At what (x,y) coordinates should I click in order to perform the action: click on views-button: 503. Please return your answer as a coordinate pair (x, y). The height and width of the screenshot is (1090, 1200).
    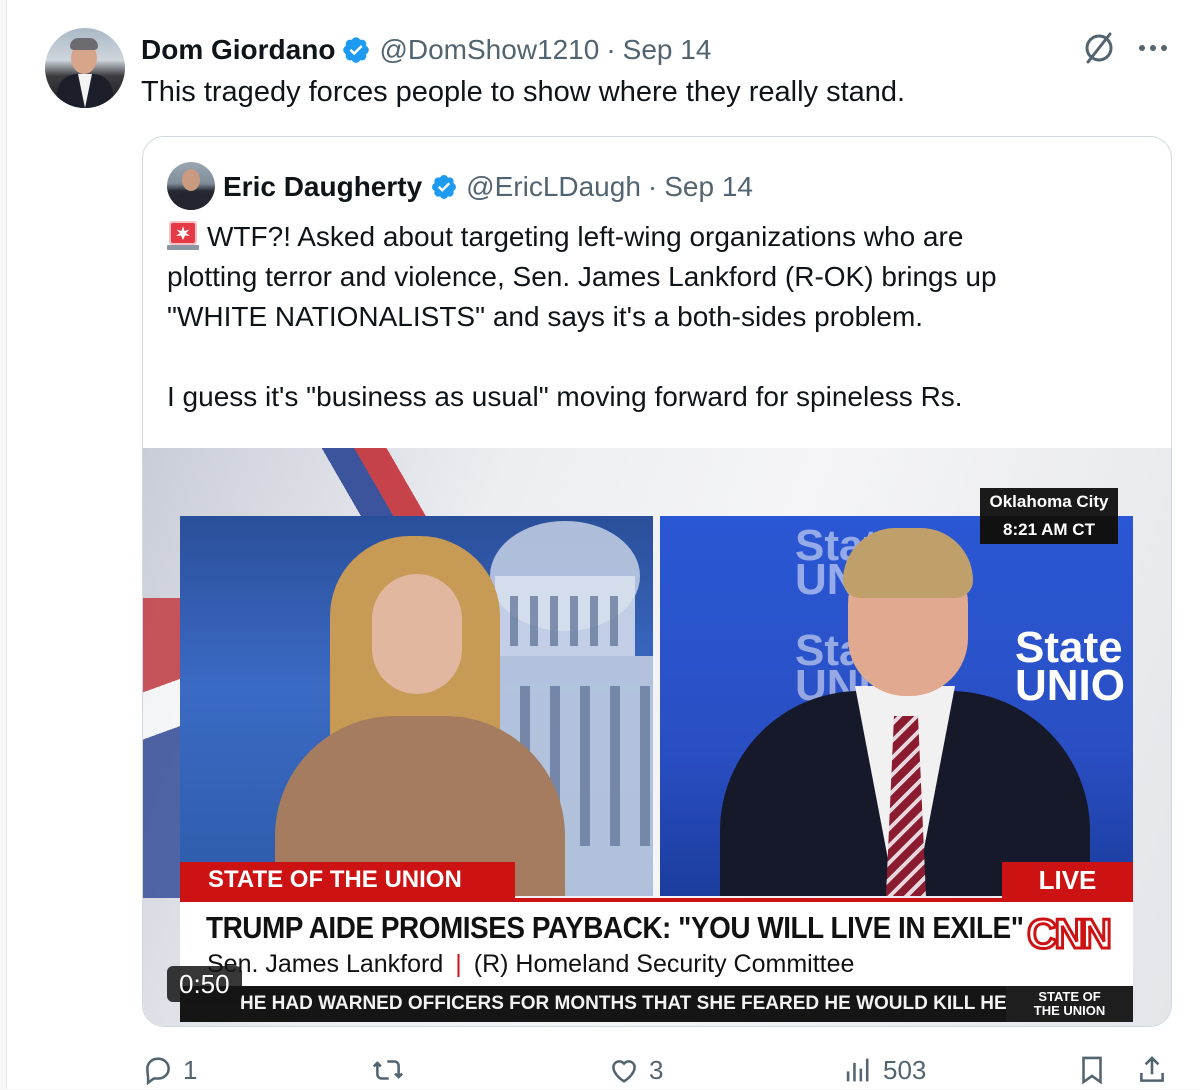
    Looking at the image, I should click on (883, 1070).